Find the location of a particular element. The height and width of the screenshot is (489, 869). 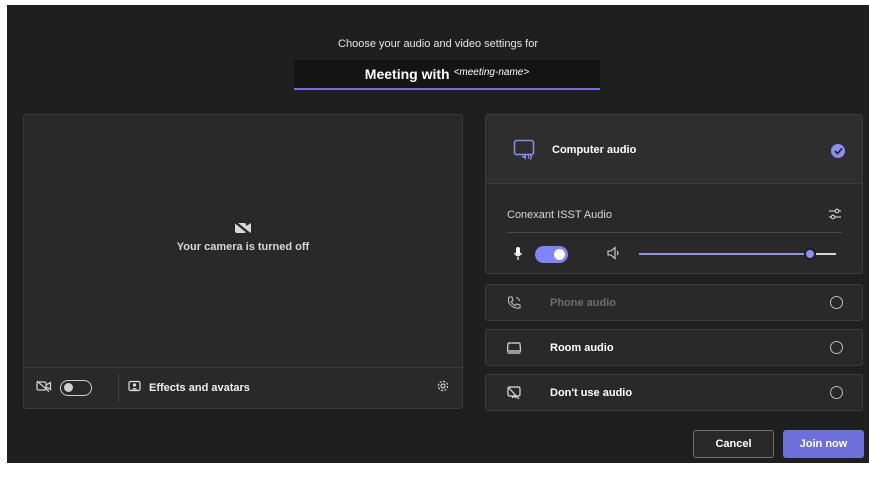

video-toolbar: Effects and avatars is located at coordinates (243, 387).